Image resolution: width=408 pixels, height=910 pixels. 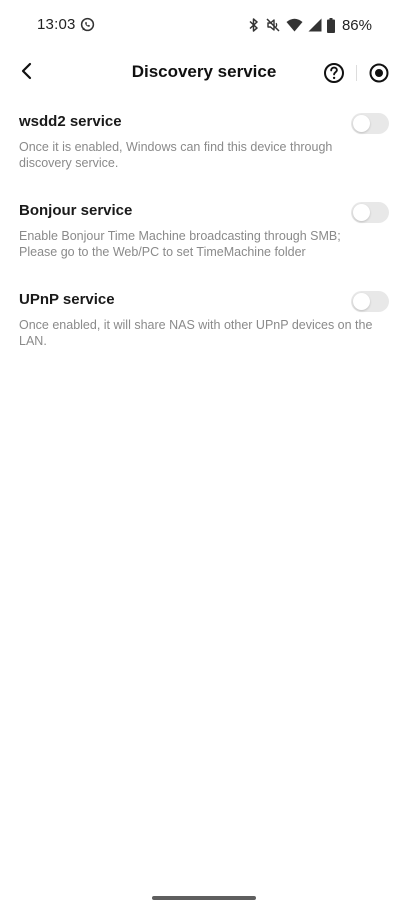 What do you see at coordinates (294, 25) in the screenshot?
I see `wifi-icon` at bounding box center [294, 25].